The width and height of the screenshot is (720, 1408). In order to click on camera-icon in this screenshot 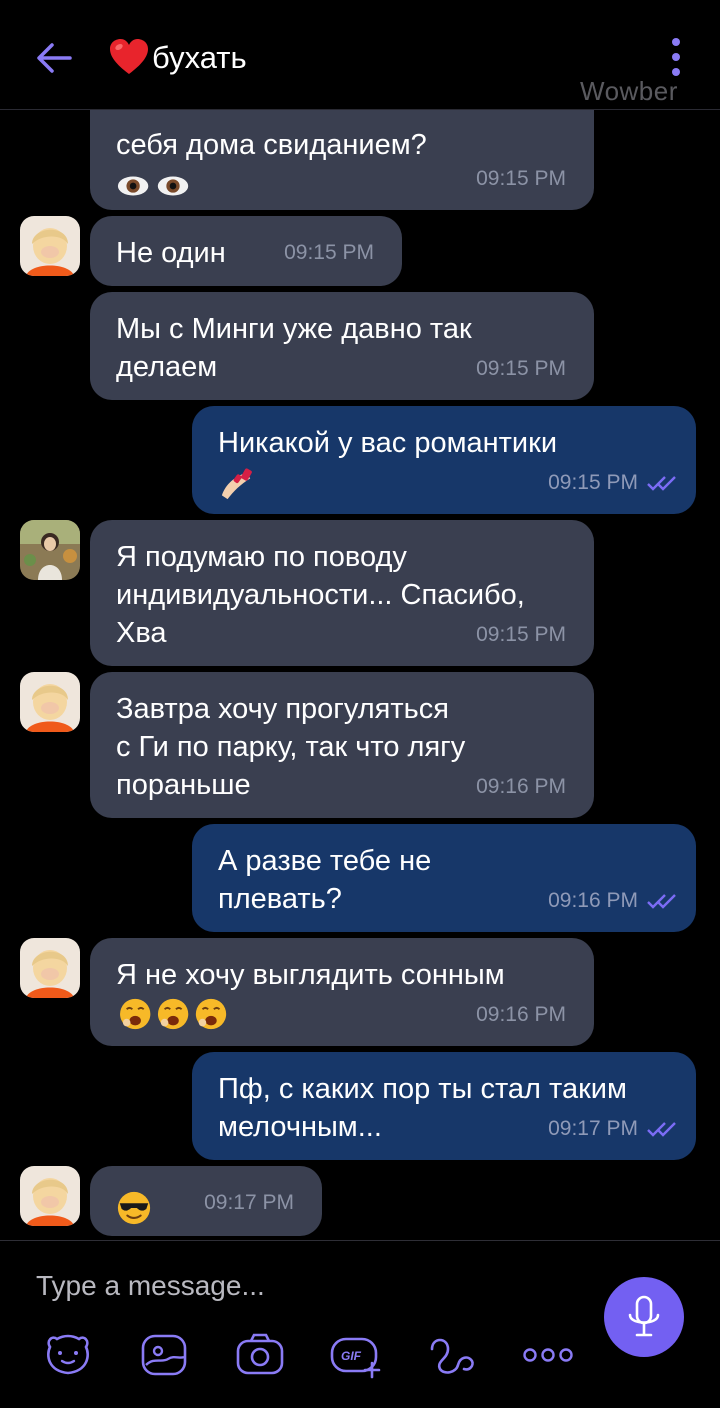, I will do `click(260, 1354)`.